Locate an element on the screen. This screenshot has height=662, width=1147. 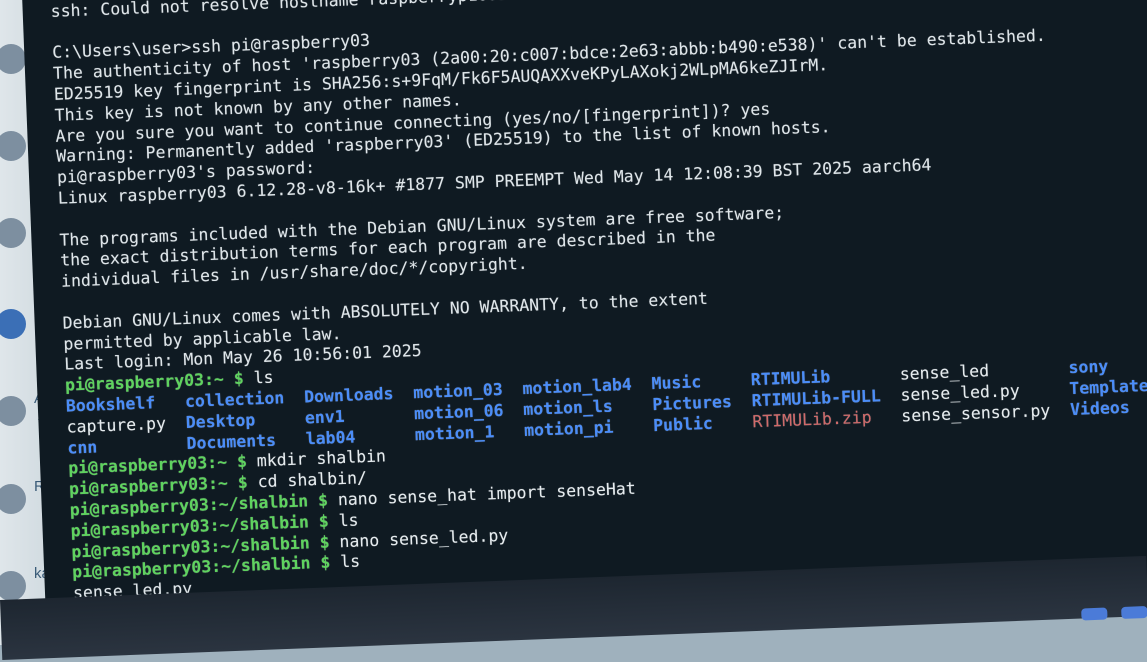
ls-column: sony Templates Videos is located at coordinates (1107, 387).